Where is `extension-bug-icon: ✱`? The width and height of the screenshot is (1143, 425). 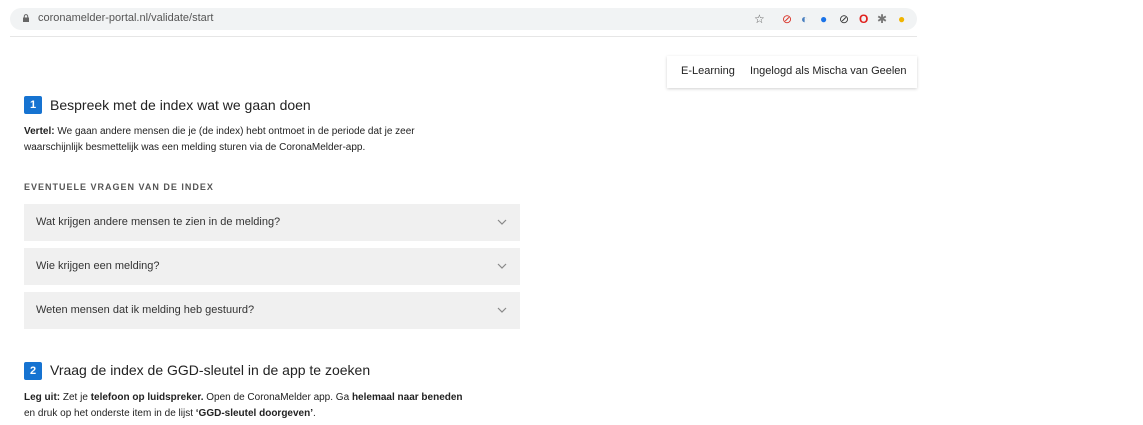
extension-bug-icon: ✱ is located at coordinates (882, 19).